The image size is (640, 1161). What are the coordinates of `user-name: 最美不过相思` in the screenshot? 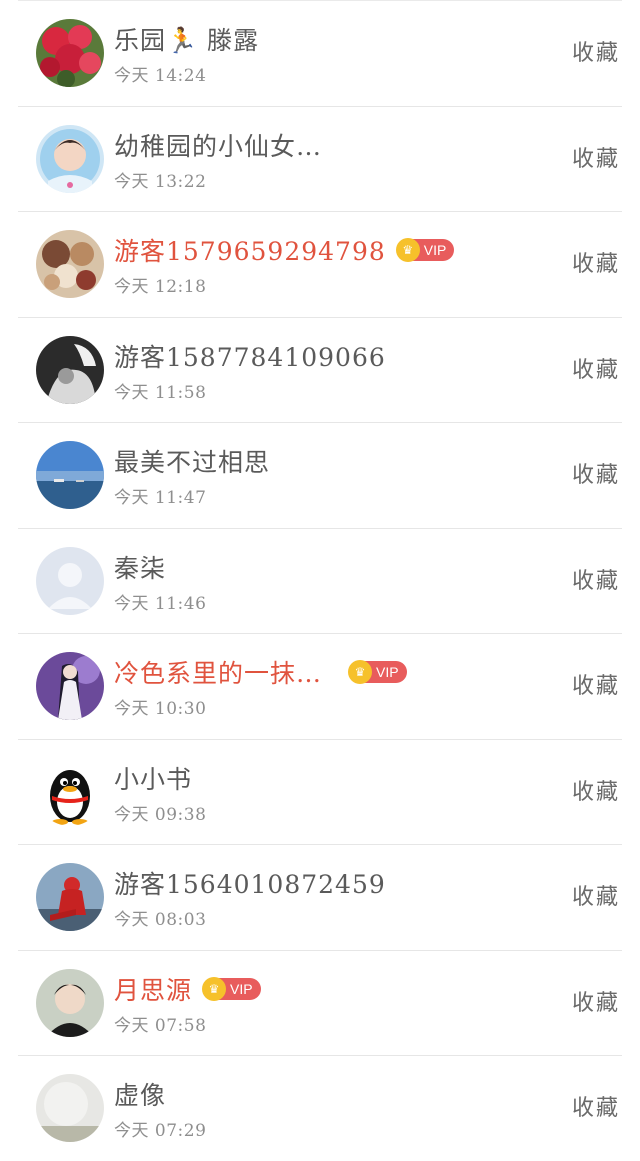 It's located at (192, 462).